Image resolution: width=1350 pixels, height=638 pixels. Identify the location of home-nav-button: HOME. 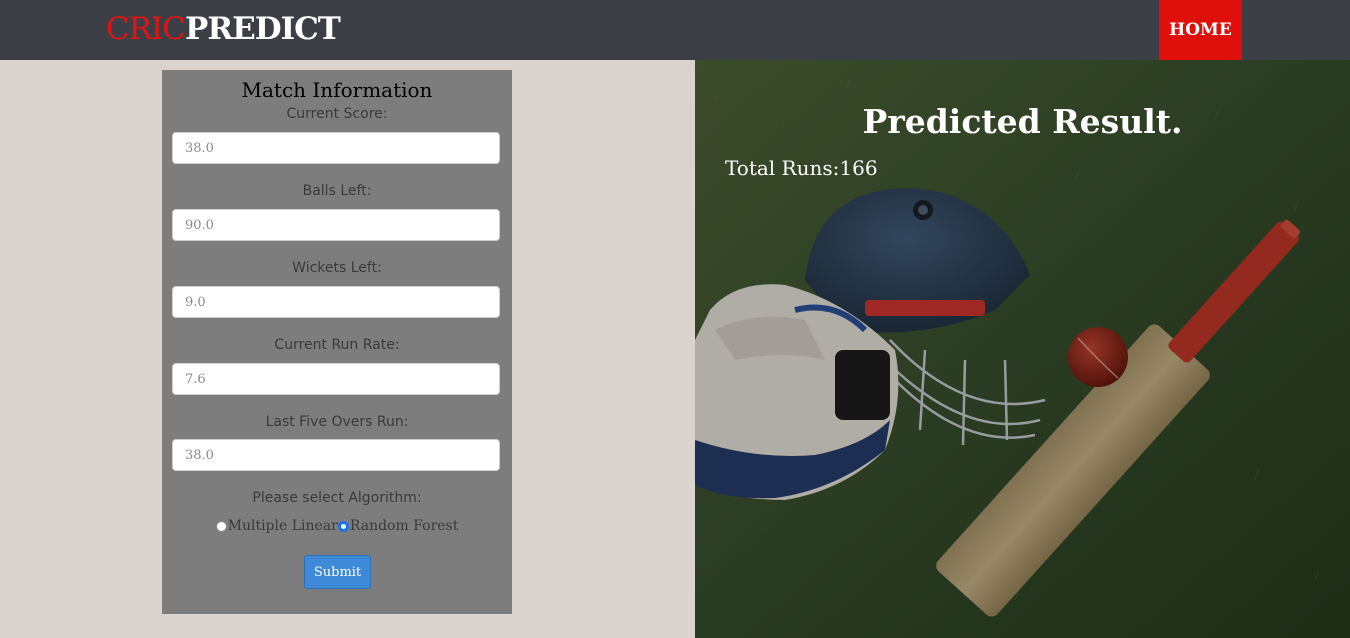
(1200, 30).